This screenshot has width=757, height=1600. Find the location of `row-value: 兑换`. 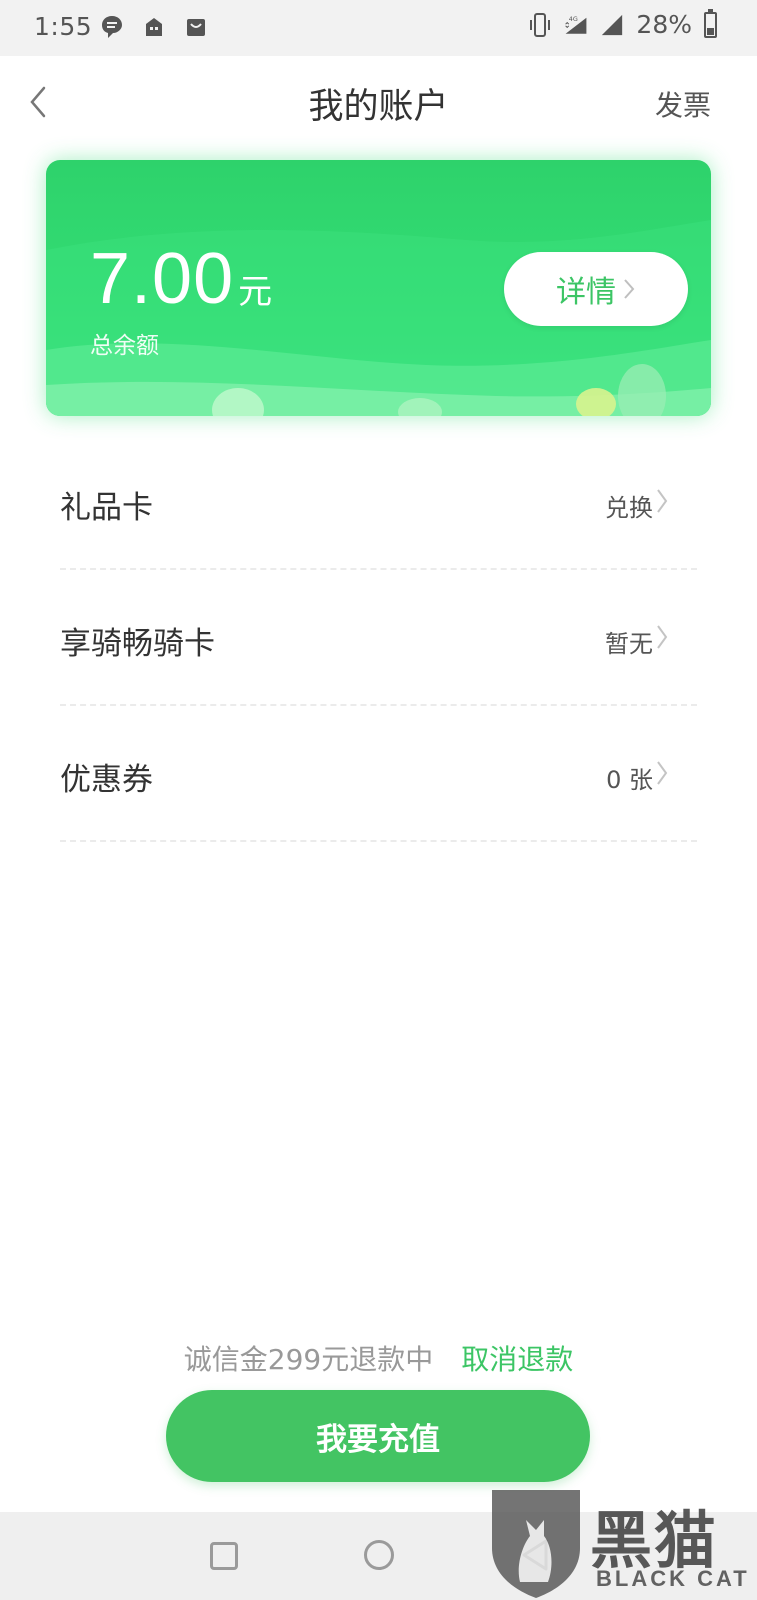

row-value: 兑换 is located at coordinates (629, 508).